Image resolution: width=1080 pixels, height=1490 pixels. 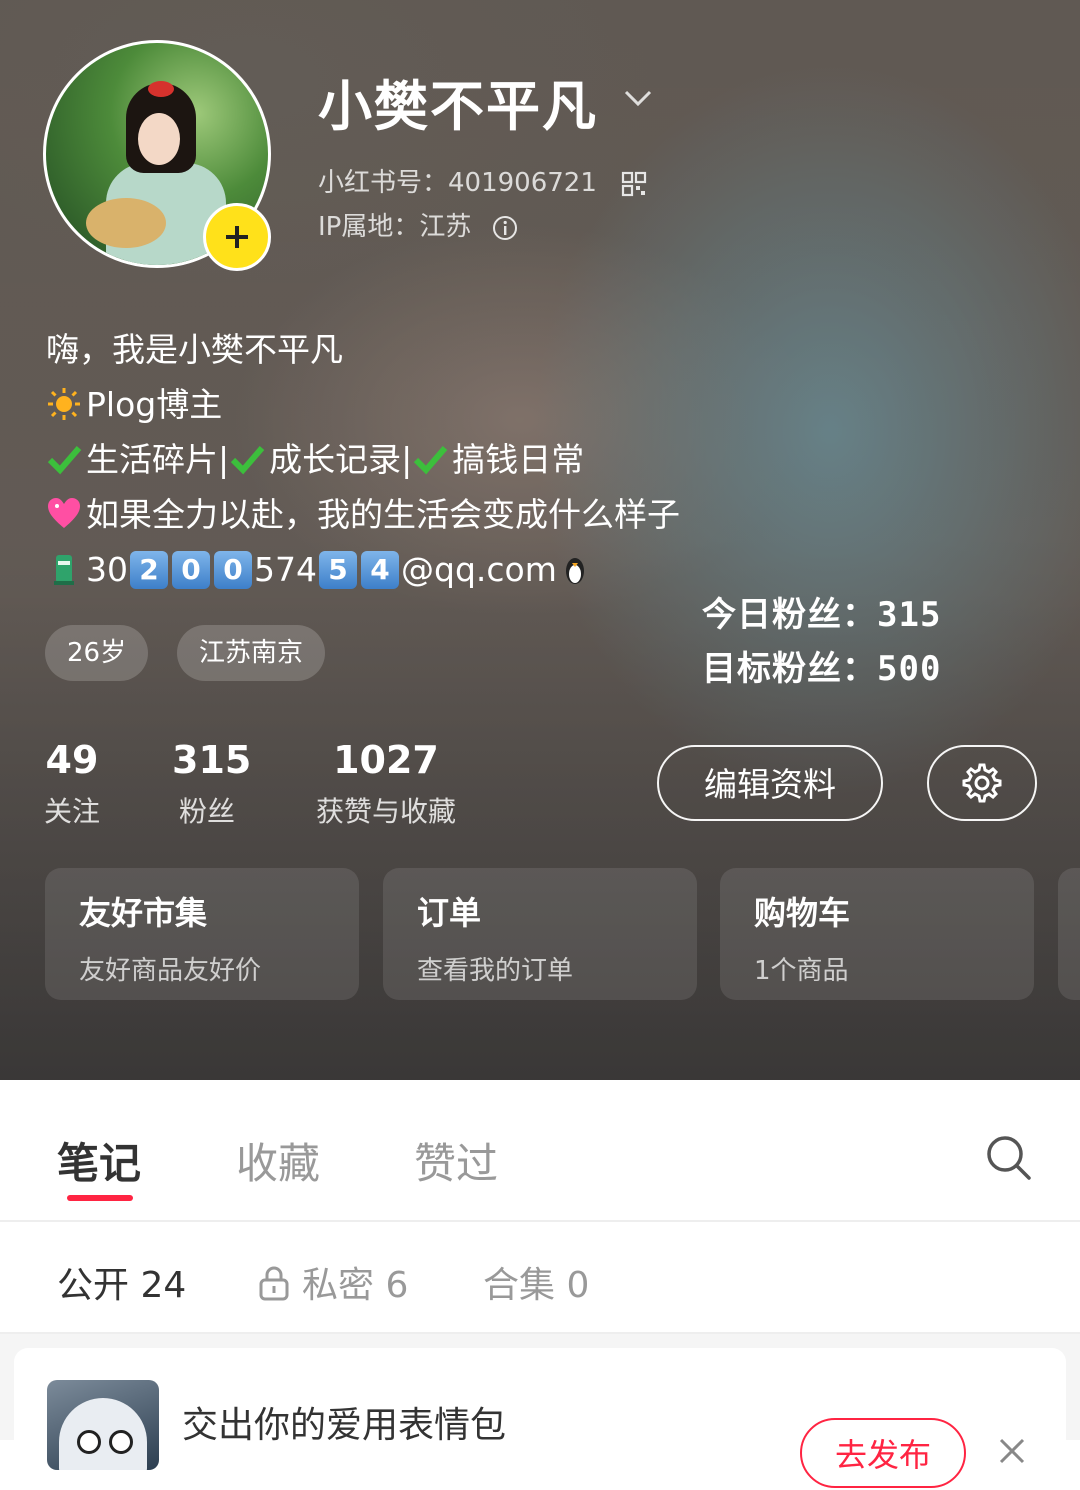 What do you see at coordinates (877, 934) in the screenshot?
I see `card-cart: 购物车 1个商品` at bounding box center [877, 934].